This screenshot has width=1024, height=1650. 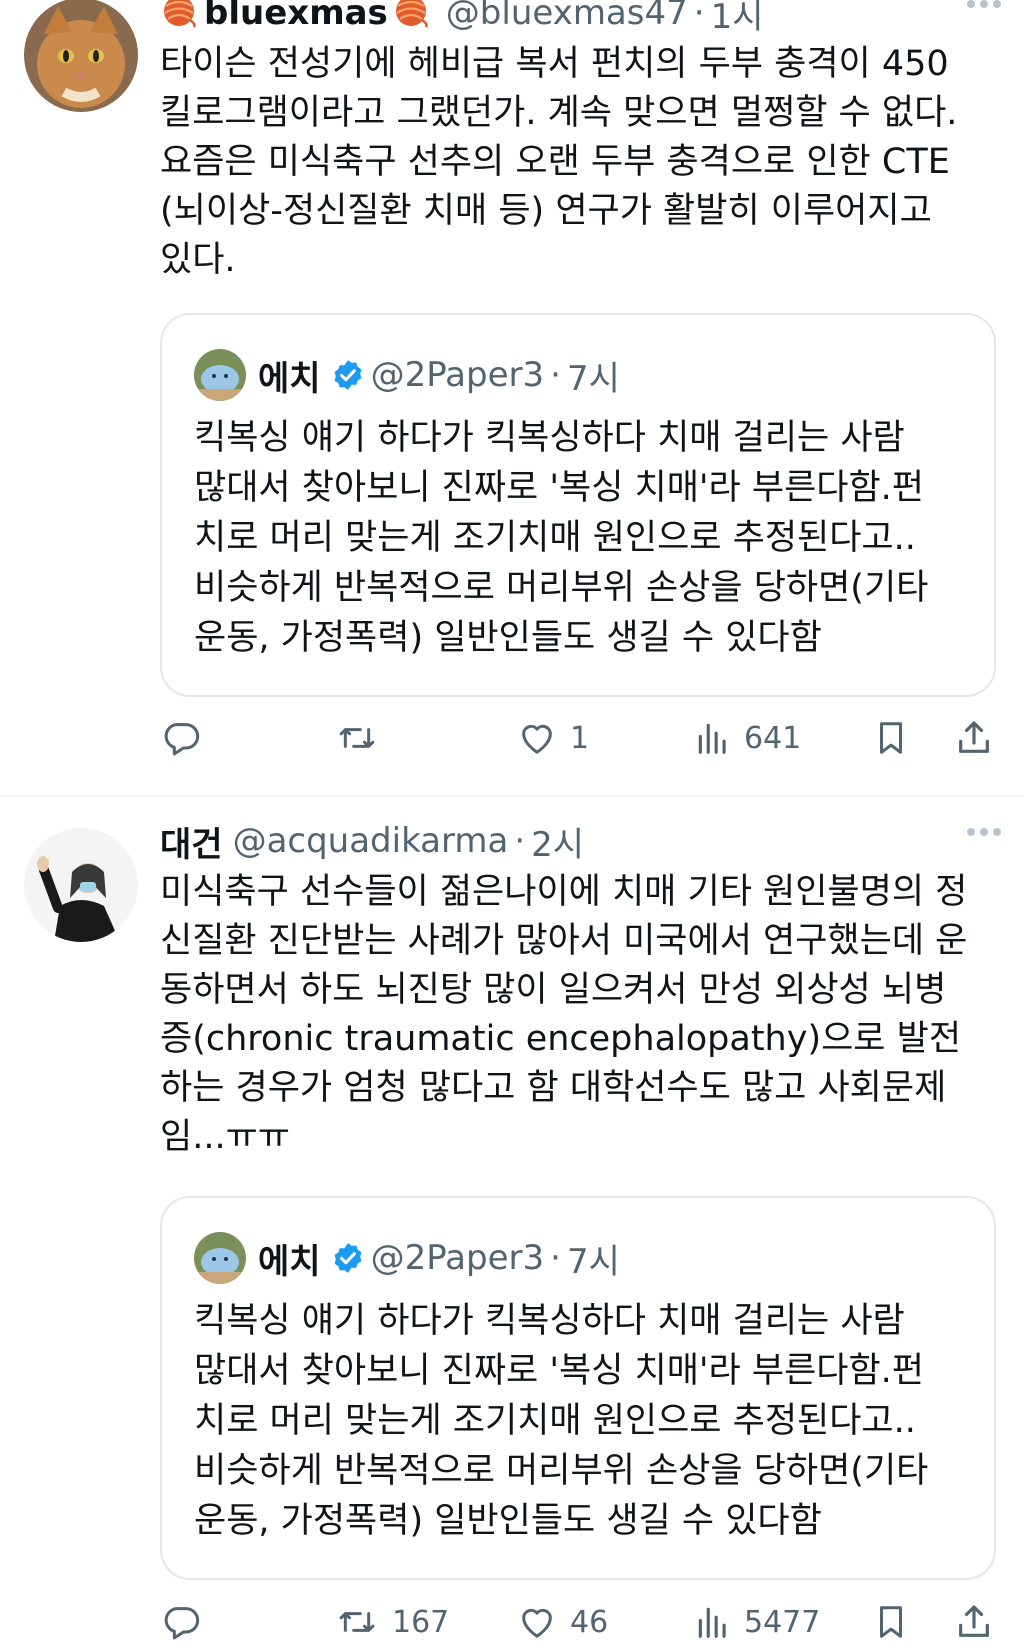 I want to click on views-button: 5477, so click(x=757, y=1622).